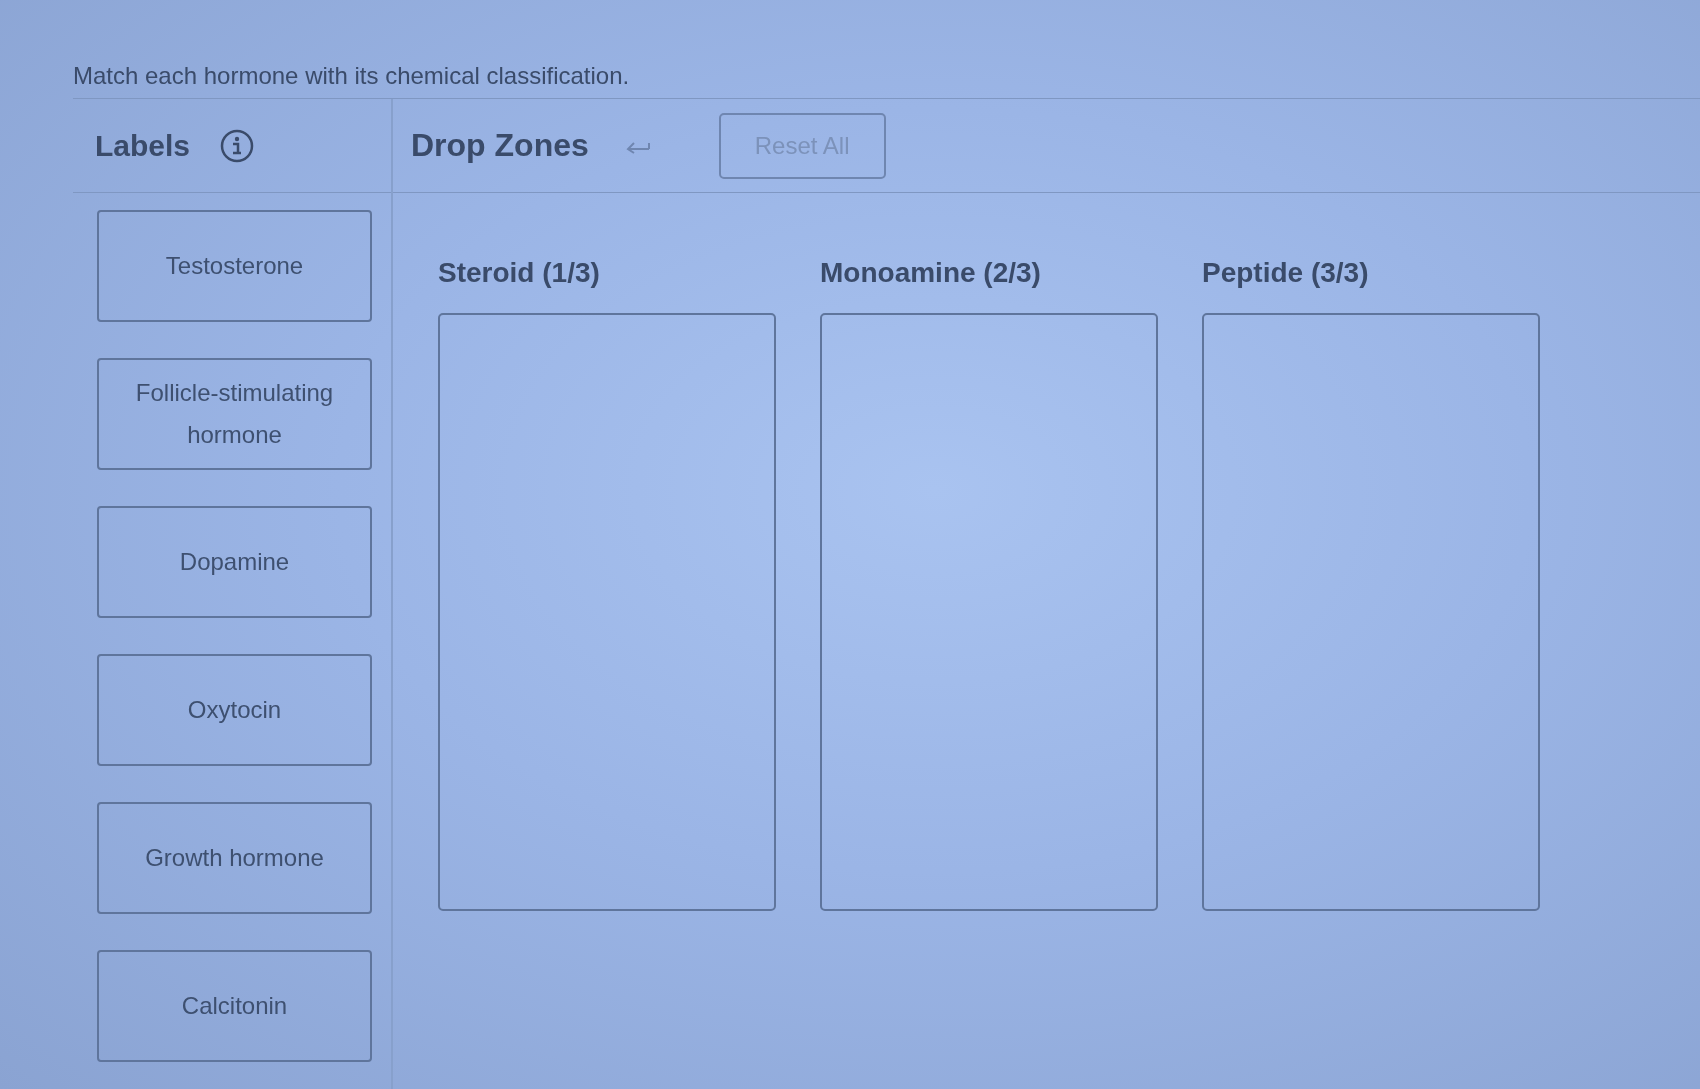 This screenshot has height=1089, width=1700. Describe the element at coordinates (234, 266) in the screenshot. I see `draggable-label: Testosterone` at that location.